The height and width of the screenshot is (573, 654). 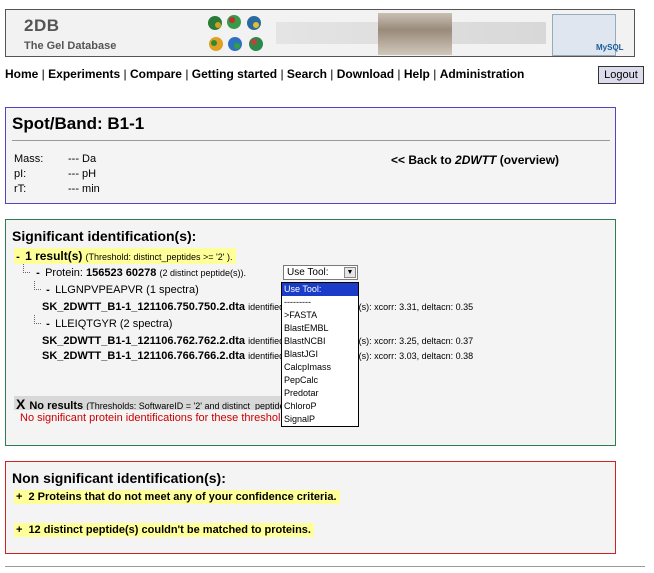 What do you see at coordinates (20, 174) in the screenshot?
I see `pi-label: pI:` at bounding box center [20, 174].